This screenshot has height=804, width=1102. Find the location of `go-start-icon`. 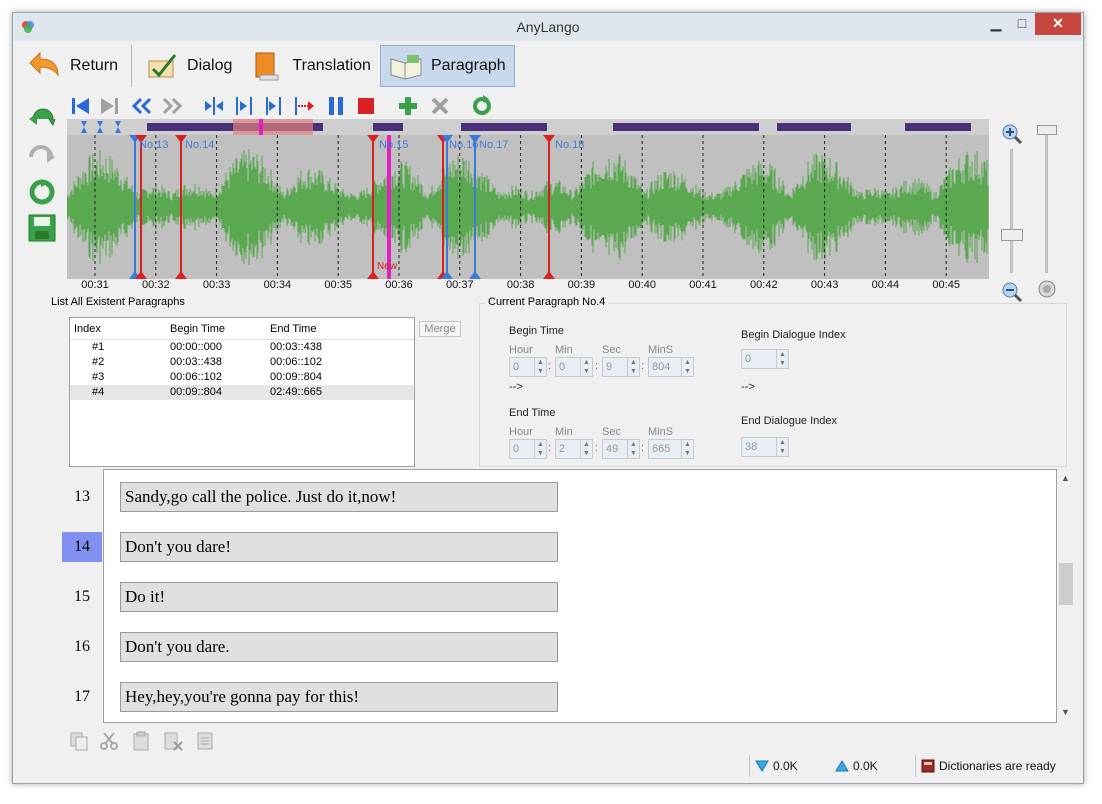

go-start-icon is located at coordinates (80, 106).